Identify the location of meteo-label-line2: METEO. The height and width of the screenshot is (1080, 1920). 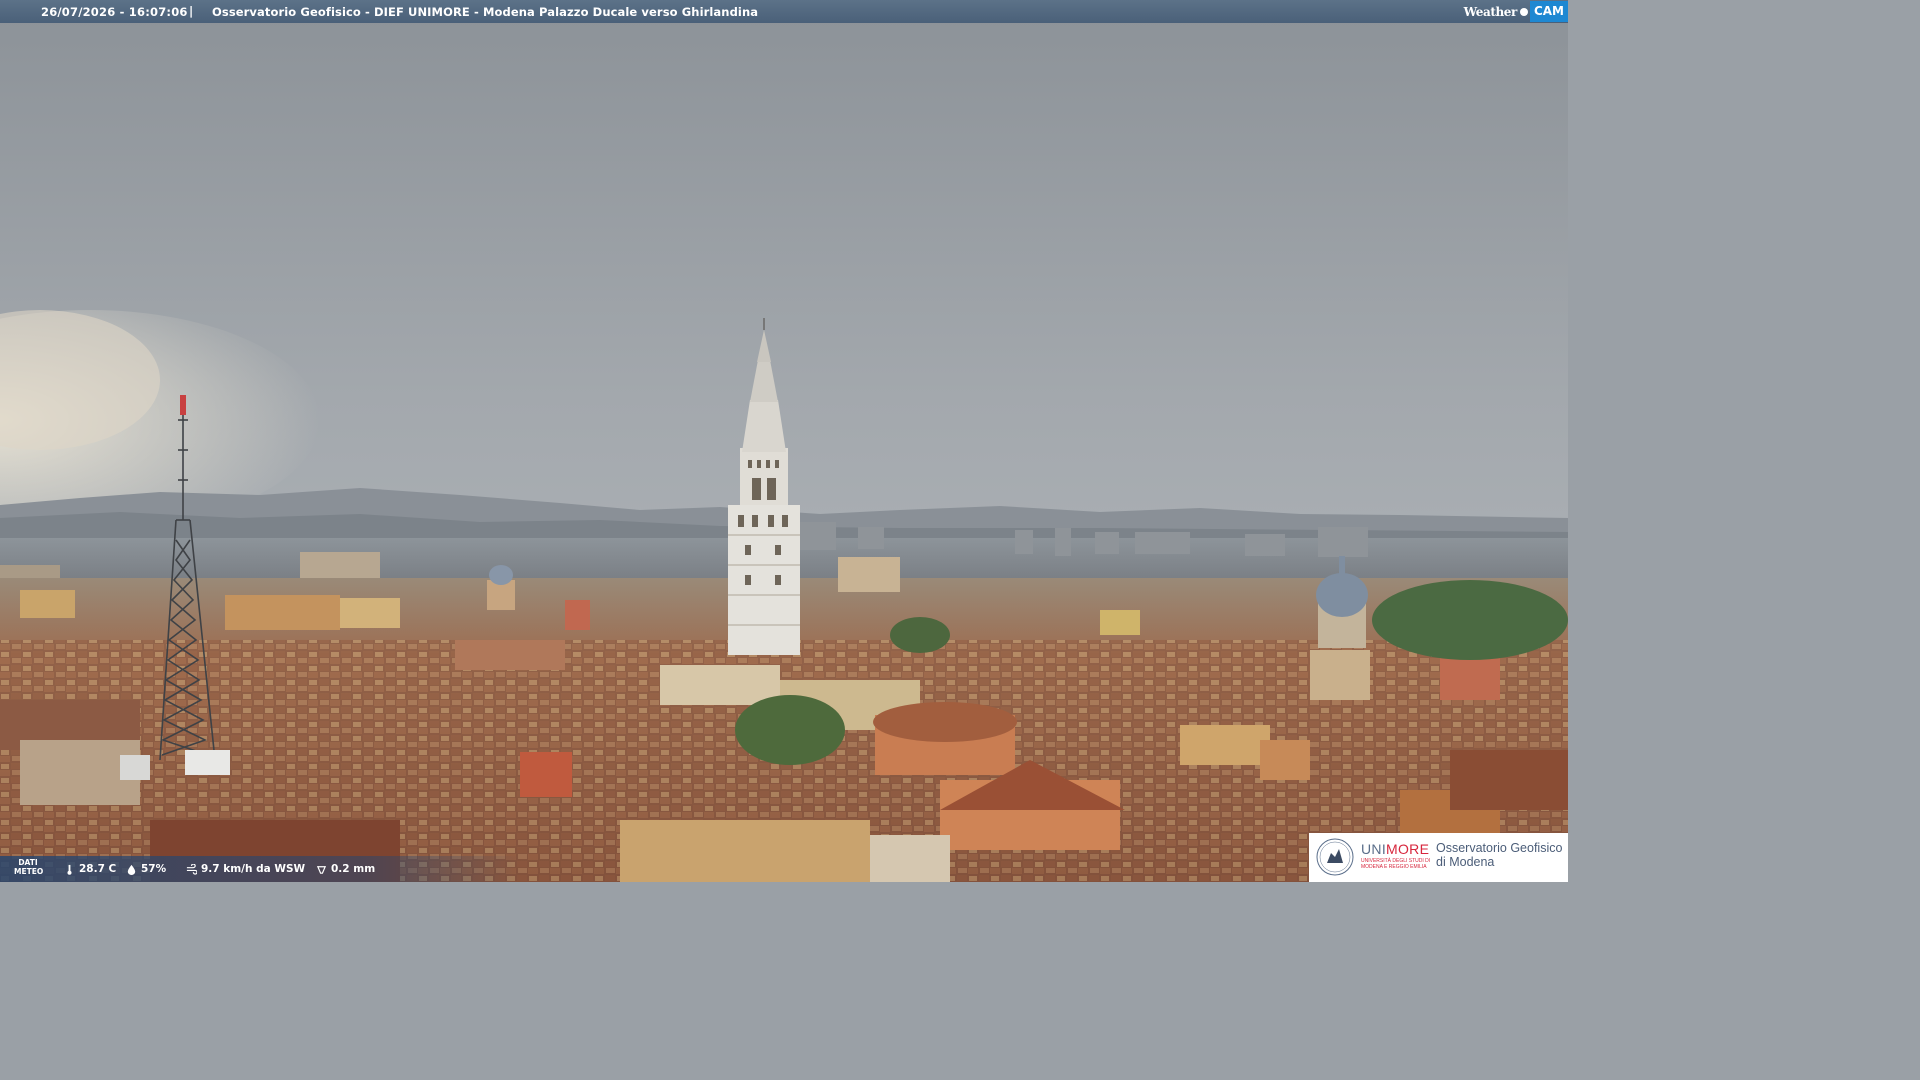
(29, 871).